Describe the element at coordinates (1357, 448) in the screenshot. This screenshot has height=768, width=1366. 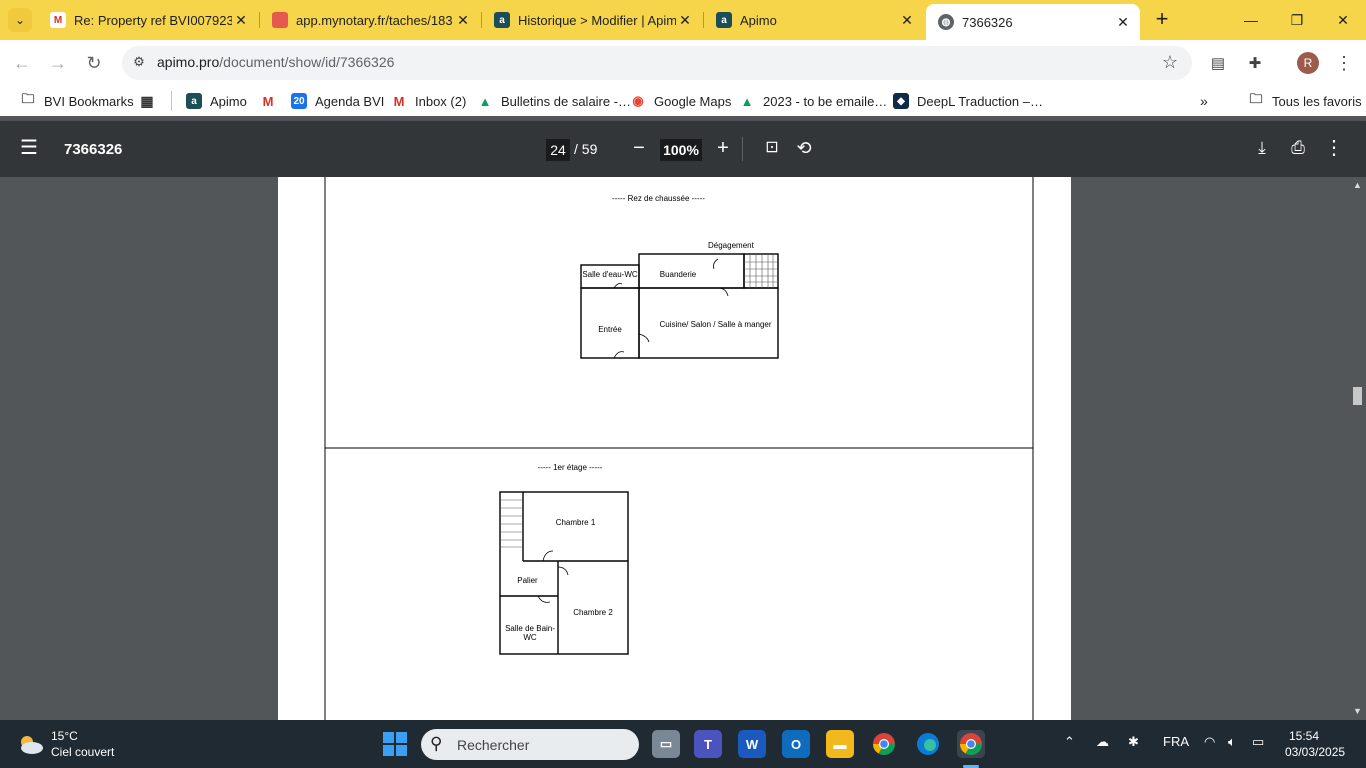
I see `pdf-scrollbar: ▲ ▼` at that location.